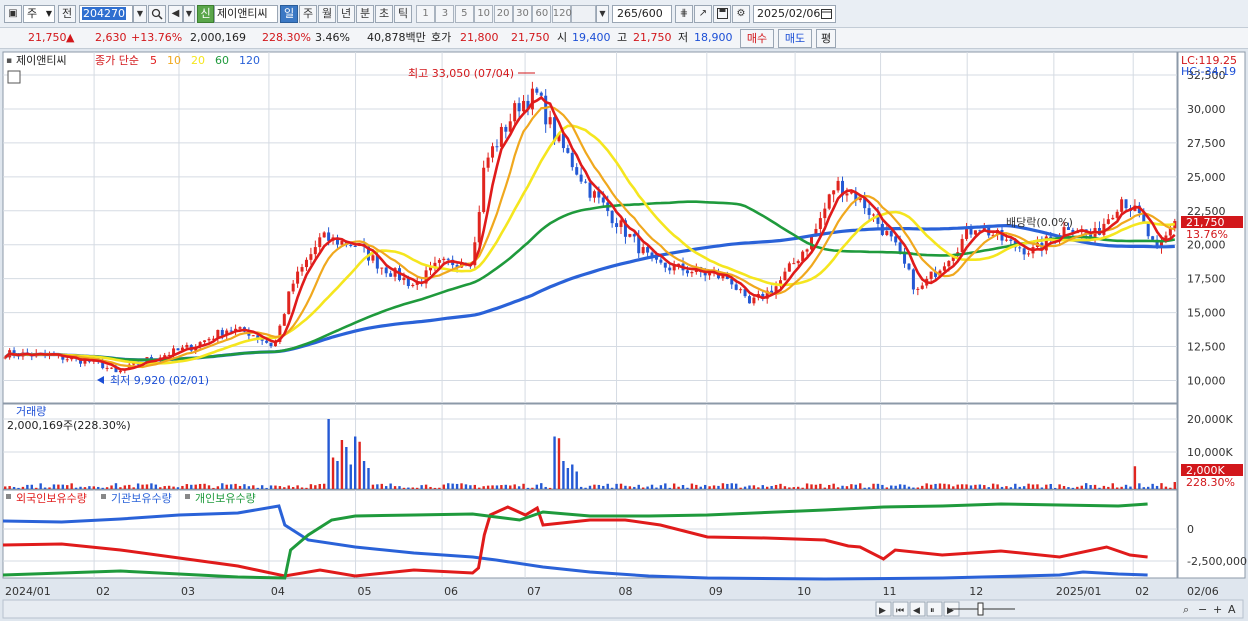  What do you see at coordinates (602, 14) in the screenshot?
I see `minute-dropdown-icon: ▼` at bounding box center [602, 14].